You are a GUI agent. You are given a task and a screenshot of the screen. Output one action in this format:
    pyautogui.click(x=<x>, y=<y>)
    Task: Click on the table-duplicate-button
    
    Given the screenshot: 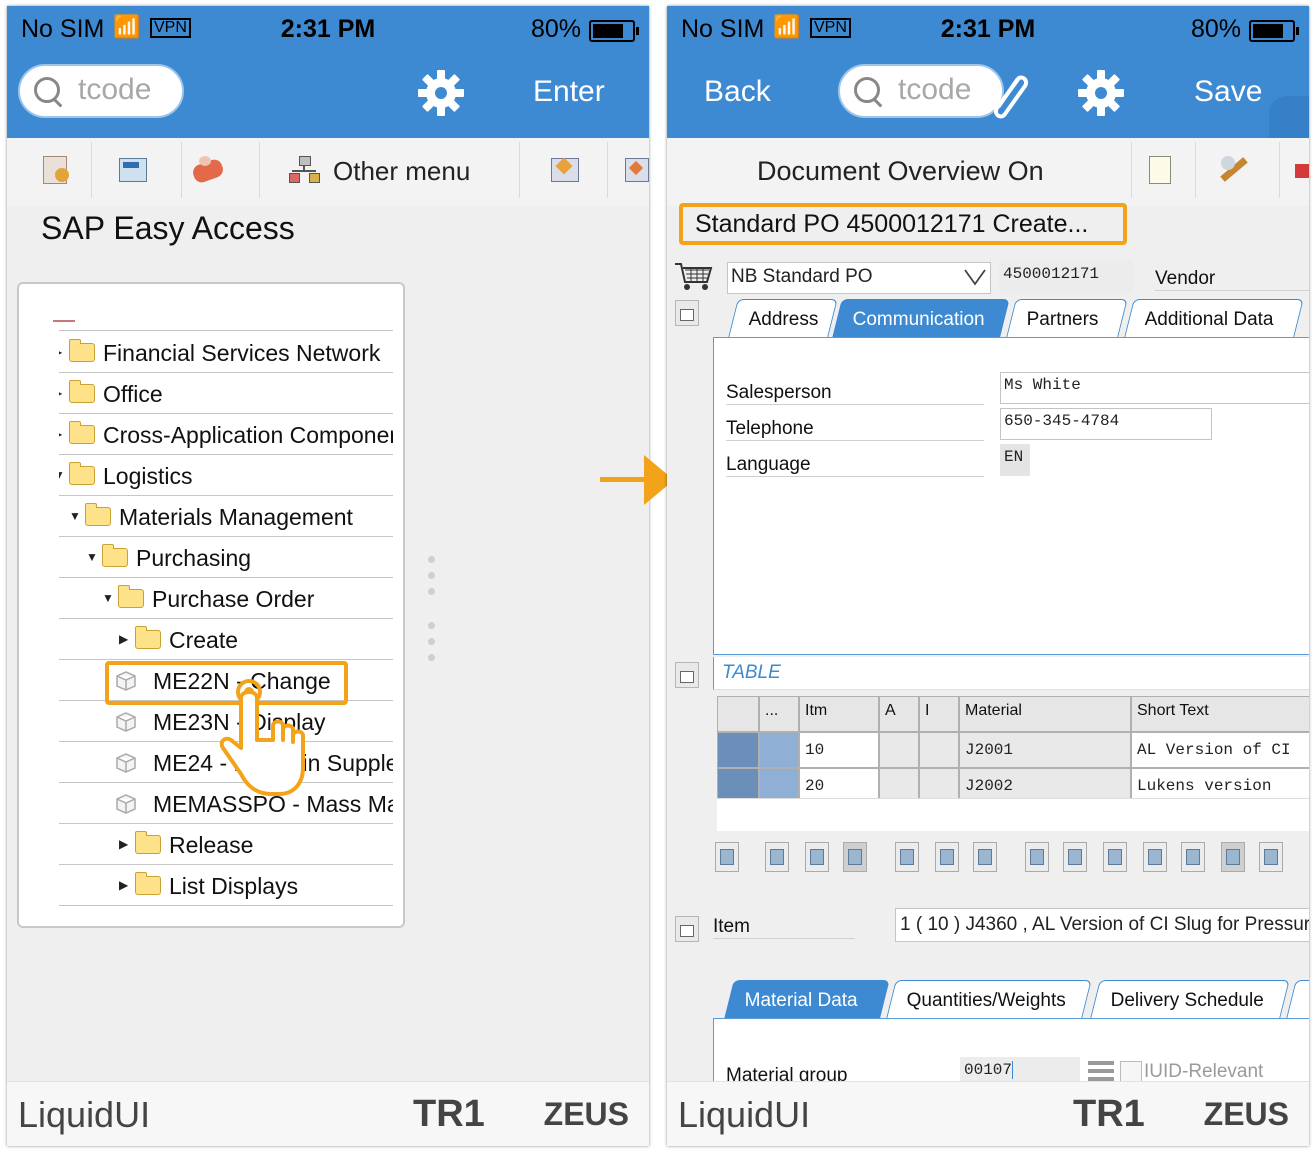 What is the action you would take?
    pyautogui.click(x=1037, y=857)
    